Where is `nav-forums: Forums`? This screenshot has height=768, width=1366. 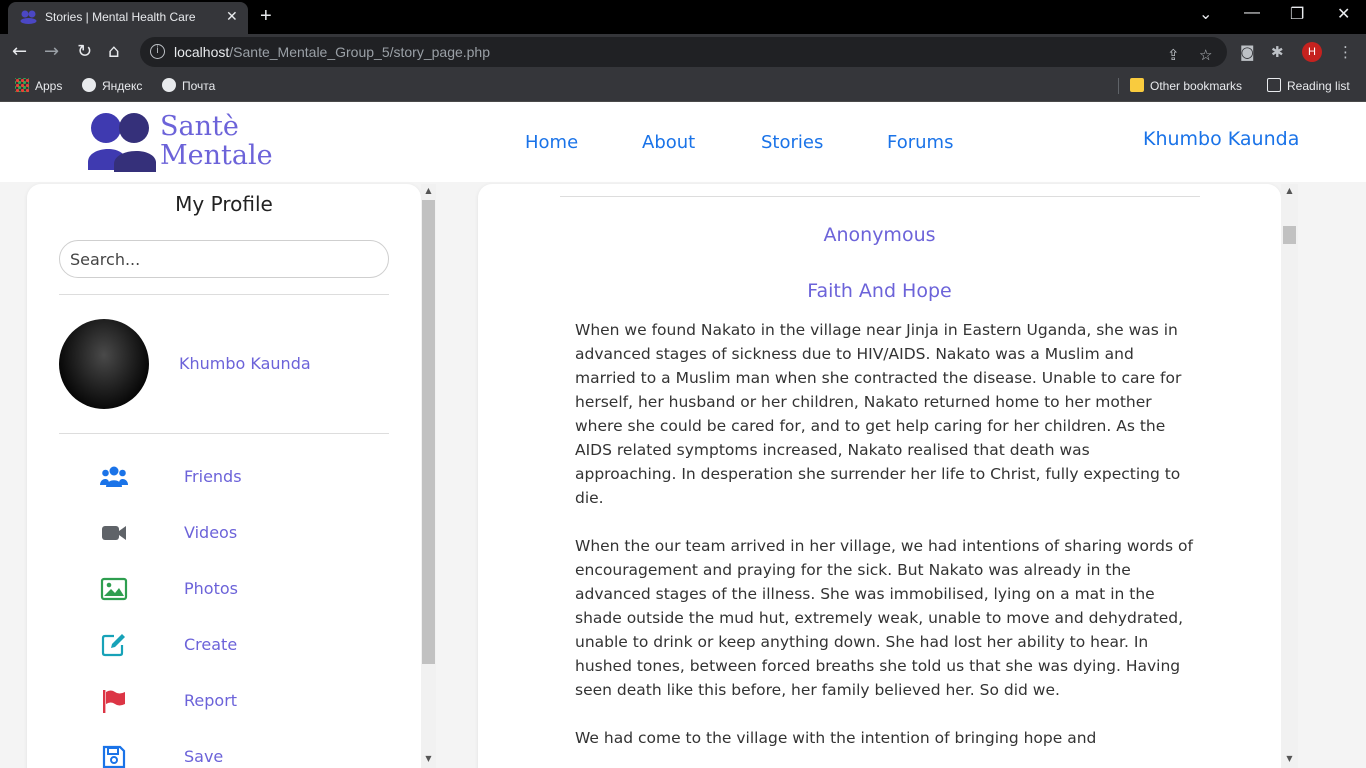 nav-forums: Forums is located at coordinates (920, 142).